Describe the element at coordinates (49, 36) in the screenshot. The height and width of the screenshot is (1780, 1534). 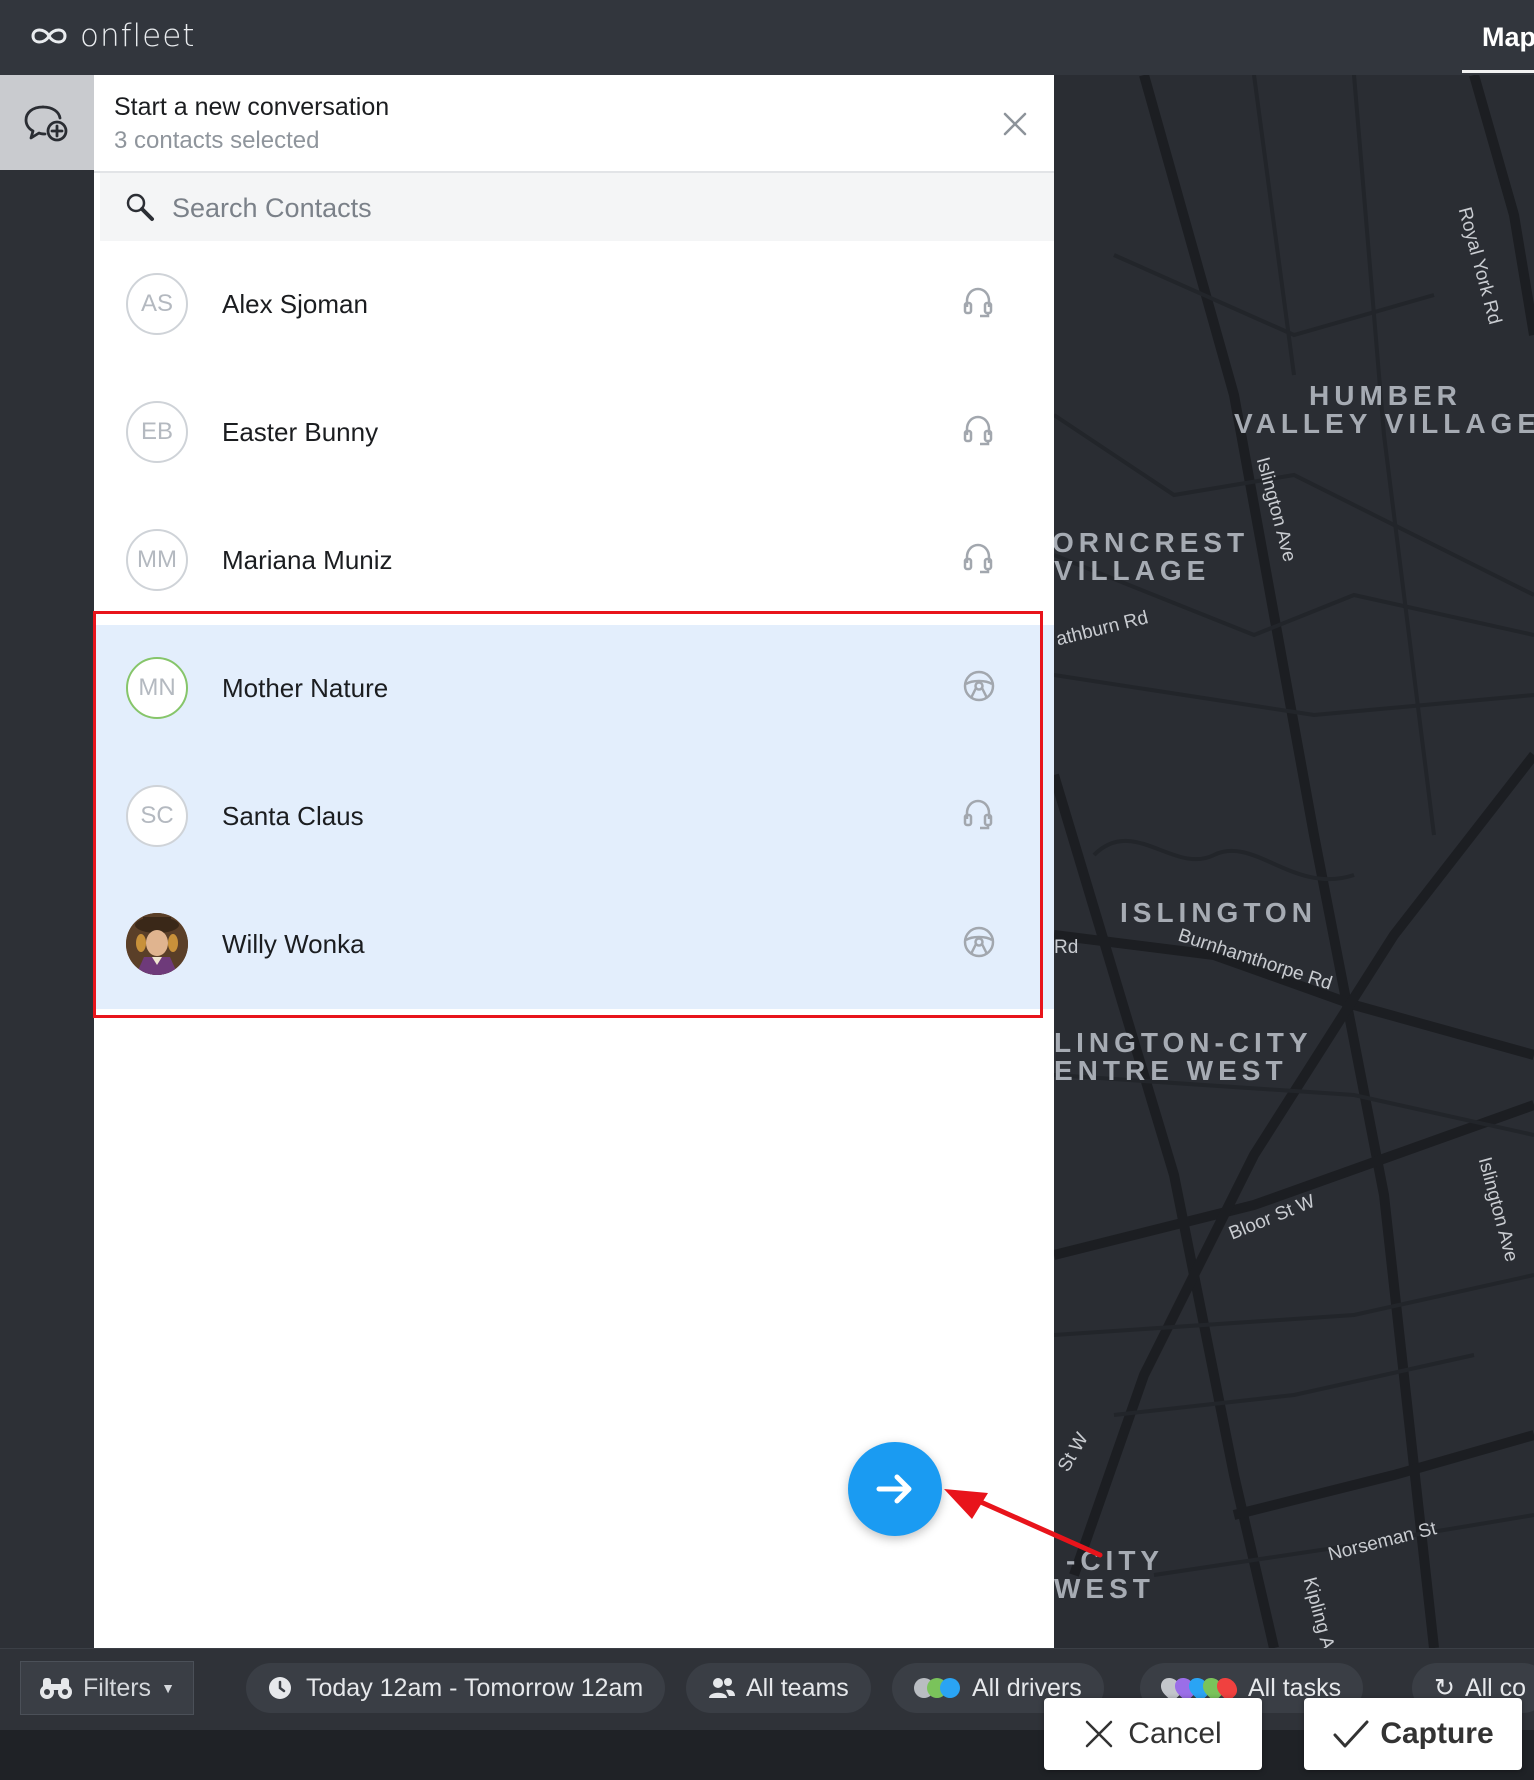
I see `infinity-logo-icon` at that location.